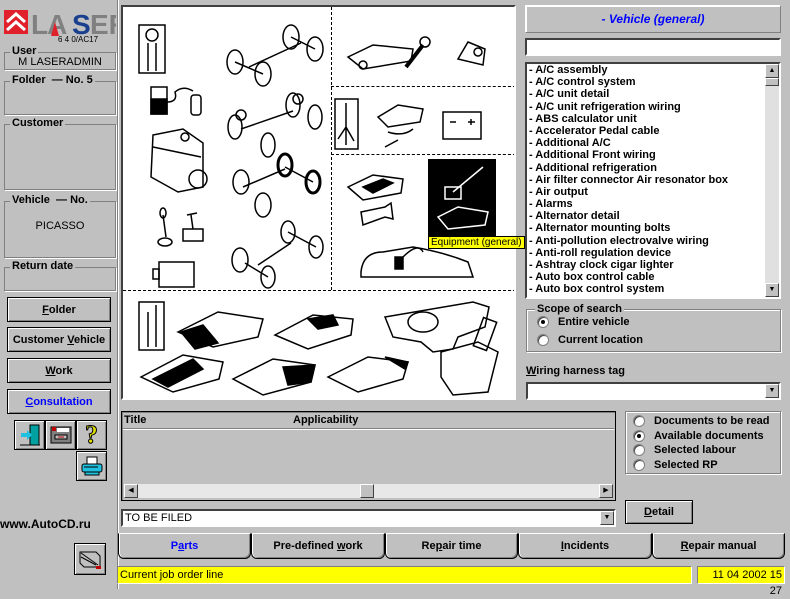 The height and width of the screenshot is (599, 790). Describe the element at coordinates (275, 55) in the screenshot. I see `chassis-icon` at that location.